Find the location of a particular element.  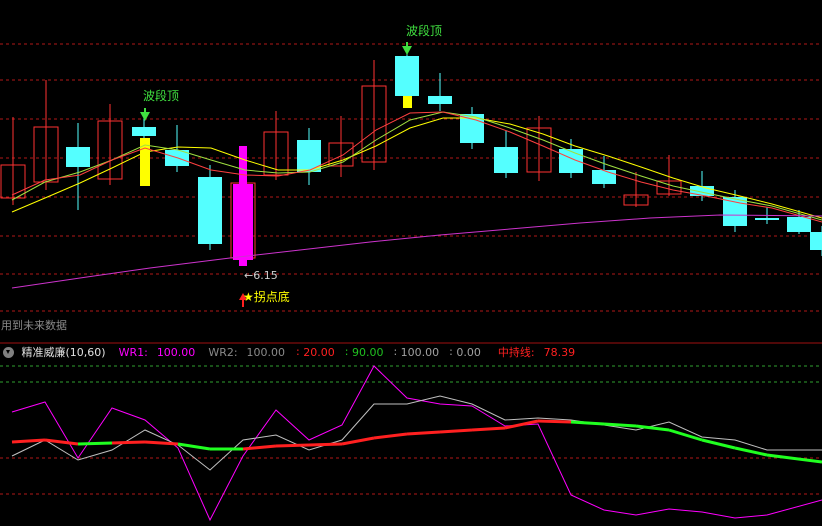

turn-bottom-label: ★拐点底 is located at coordinates (266, 296).